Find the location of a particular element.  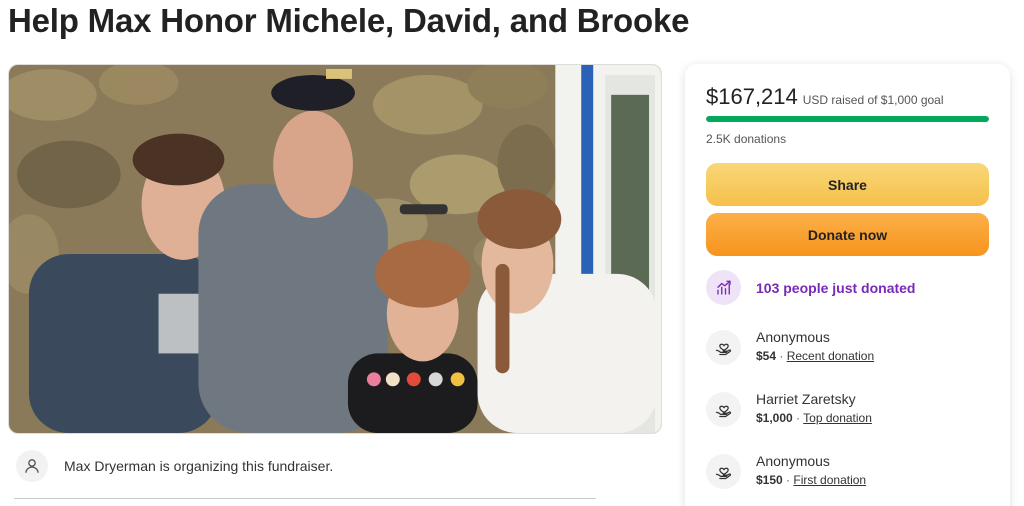

trending-up-icon is located at coordinates (723, 287).